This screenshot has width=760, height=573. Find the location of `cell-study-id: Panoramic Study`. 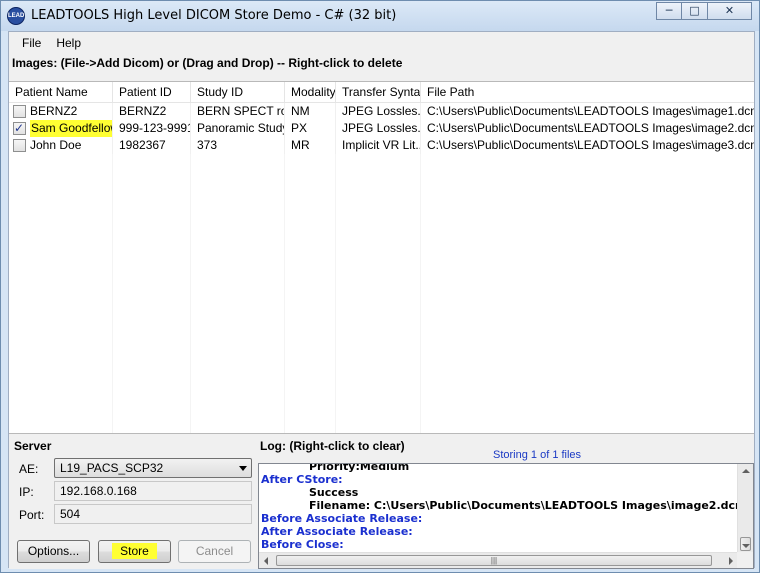

cell-study-id: Panoramic Study is located at coordinates (238, 128).